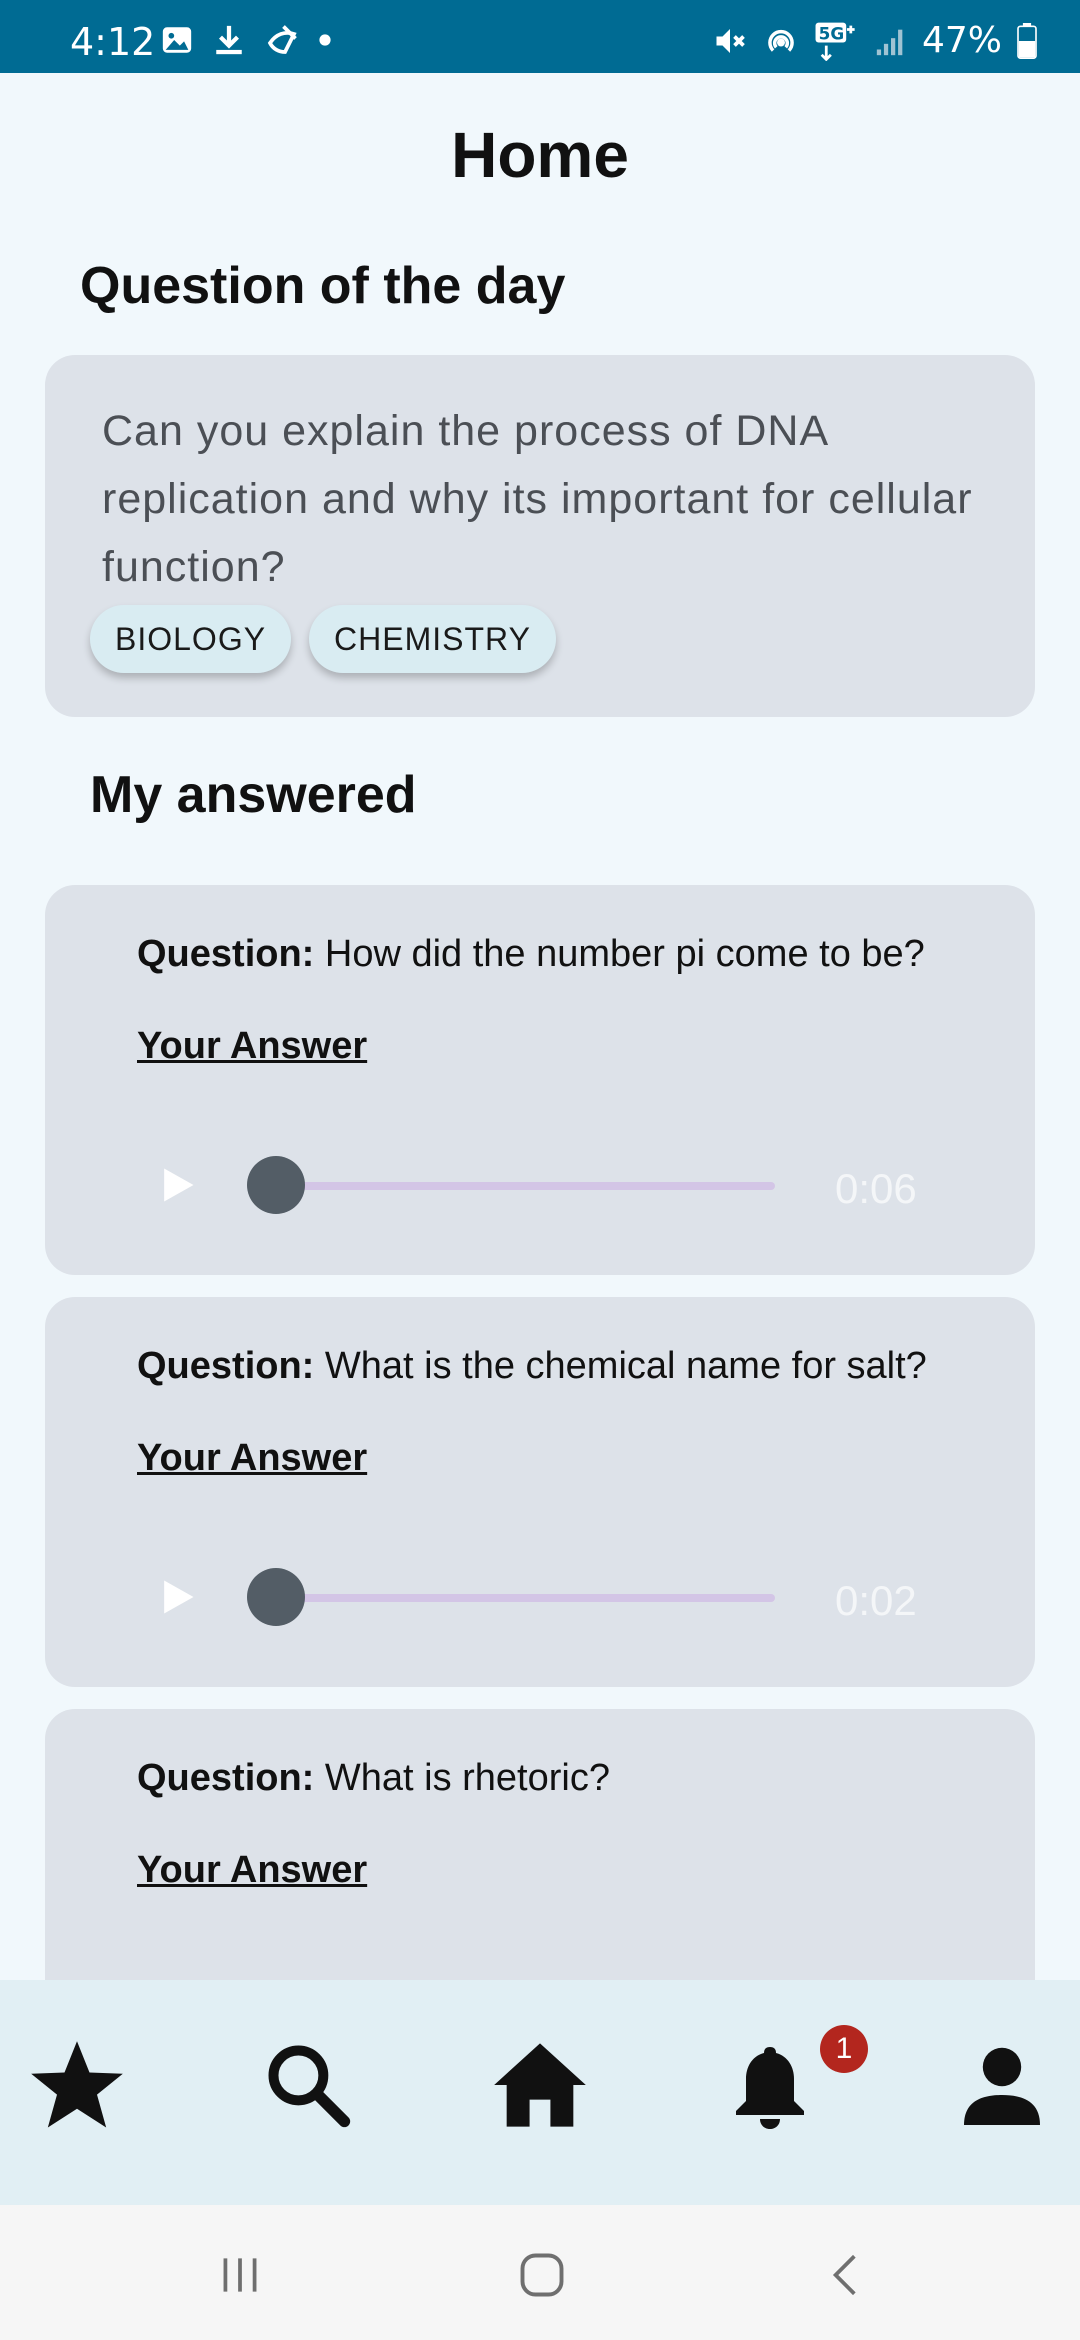 Image resolution: width=1080 pixels, height=2340 pixels. Describe the element at coordinates (432, 639) in the screenshot. I see `tag-chip-chemistry: CHEMISTRY` at that location.